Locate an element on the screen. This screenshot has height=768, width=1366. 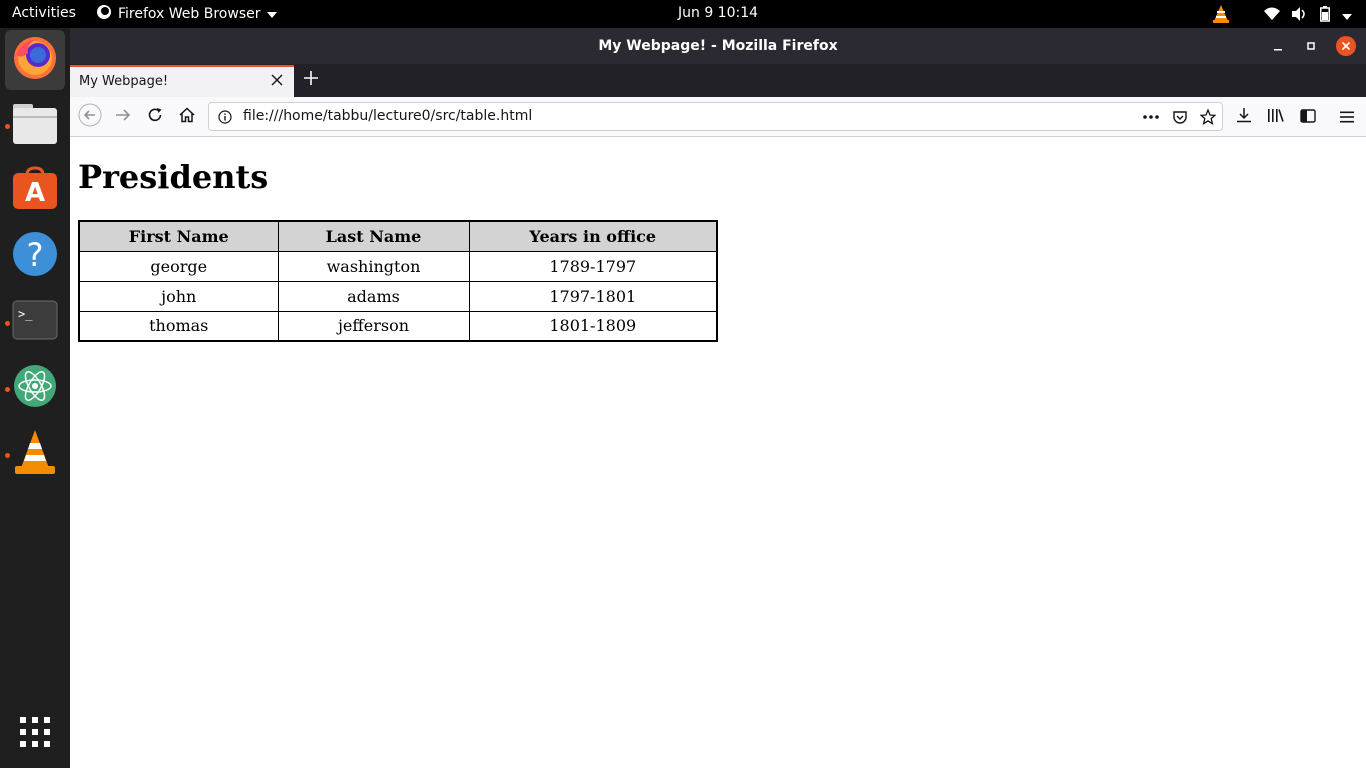
library-button is located at coordinates (1276, 117).